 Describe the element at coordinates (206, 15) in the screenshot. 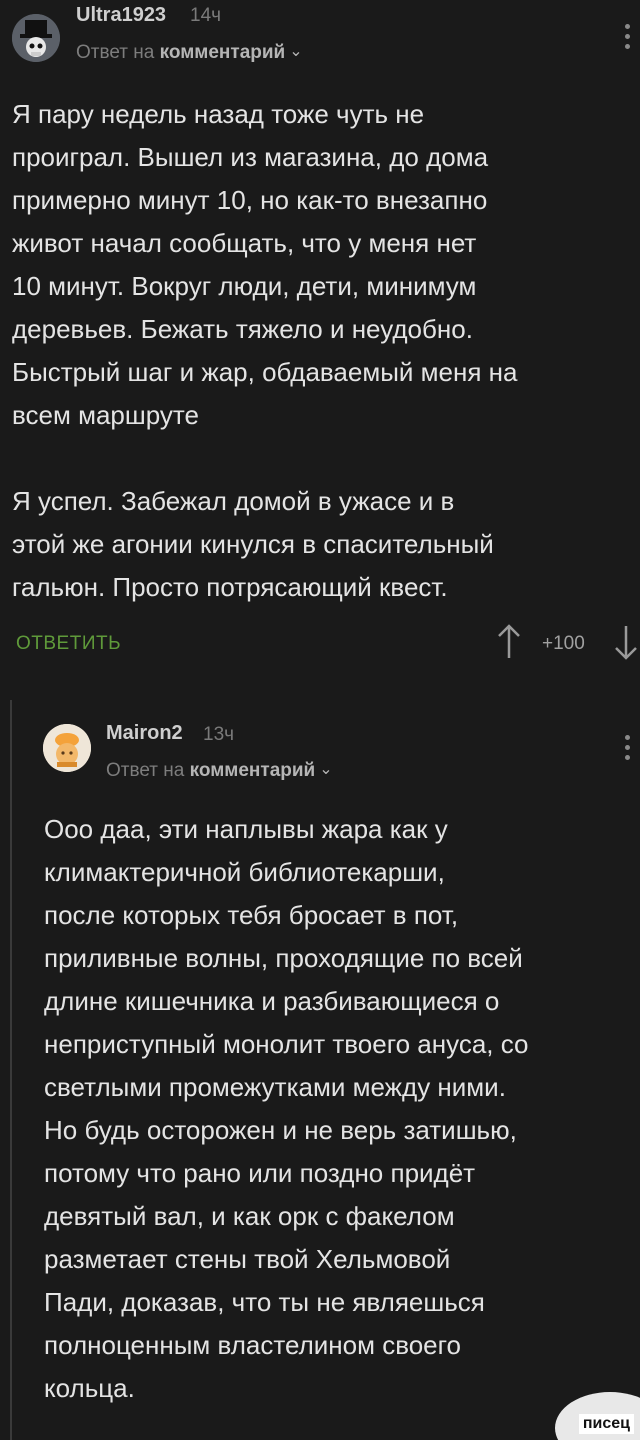

I see `timestamp: 14ч` at that location.